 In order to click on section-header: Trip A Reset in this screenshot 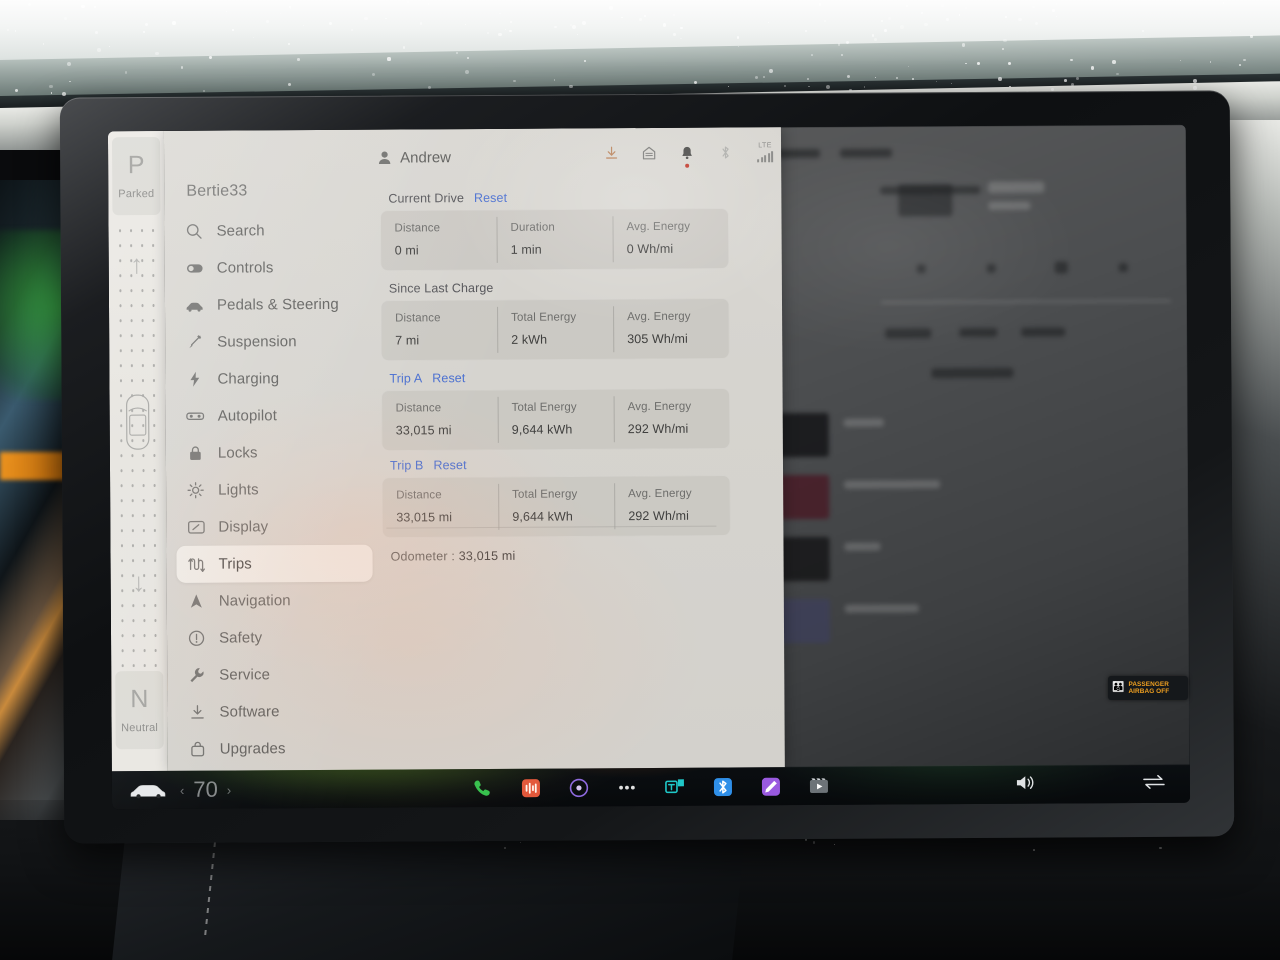, I will do `click(555, 377)`.